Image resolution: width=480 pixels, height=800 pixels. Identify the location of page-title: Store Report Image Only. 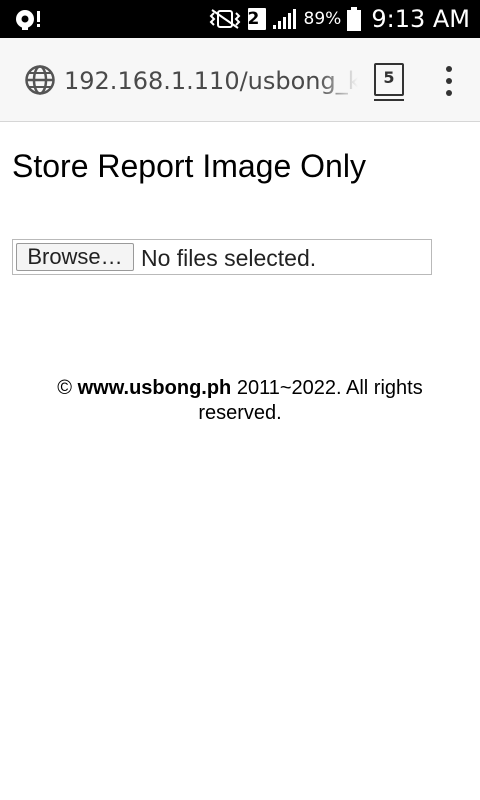
(189, 166).